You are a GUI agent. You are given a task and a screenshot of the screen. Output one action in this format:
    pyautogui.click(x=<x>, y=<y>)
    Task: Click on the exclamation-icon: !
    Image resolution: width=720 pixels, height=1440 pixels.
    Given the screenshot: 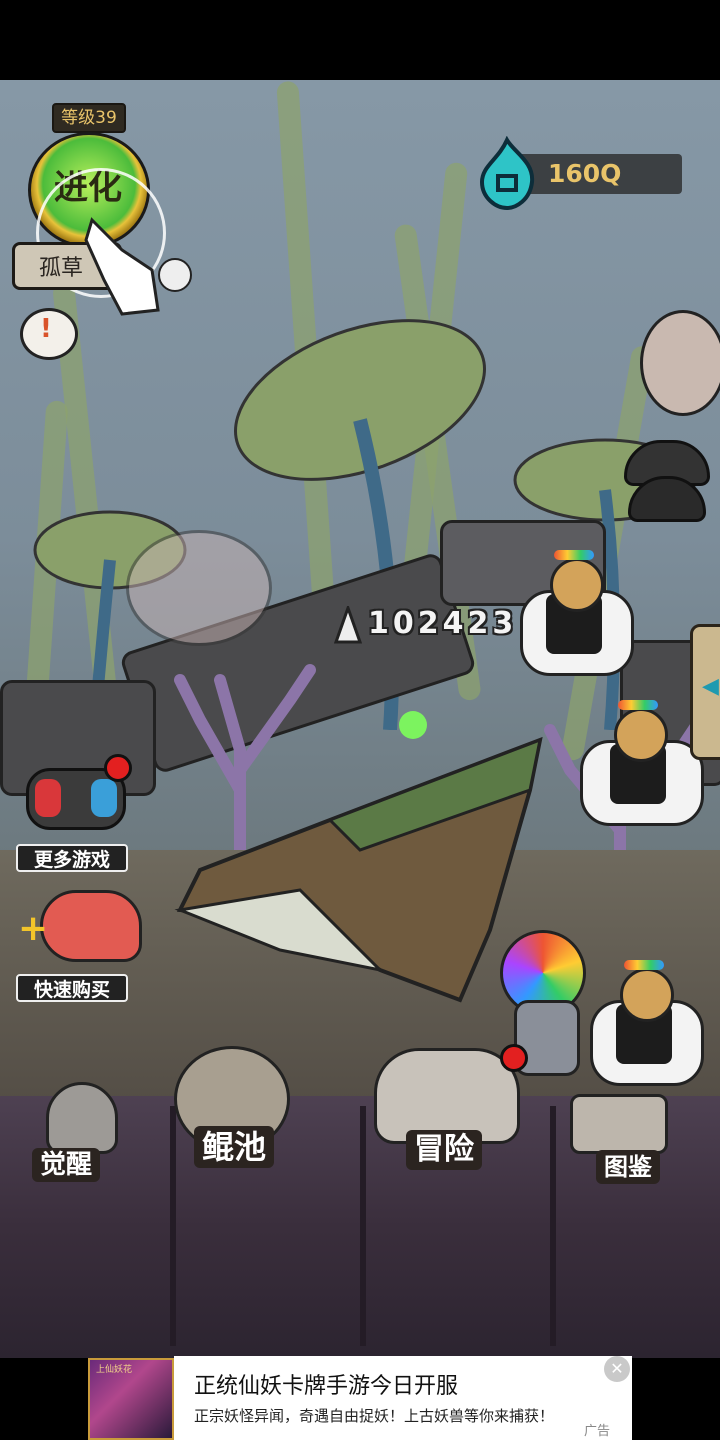 What is the action you would take?
    pyautogui.click(x=46, y=329)
    